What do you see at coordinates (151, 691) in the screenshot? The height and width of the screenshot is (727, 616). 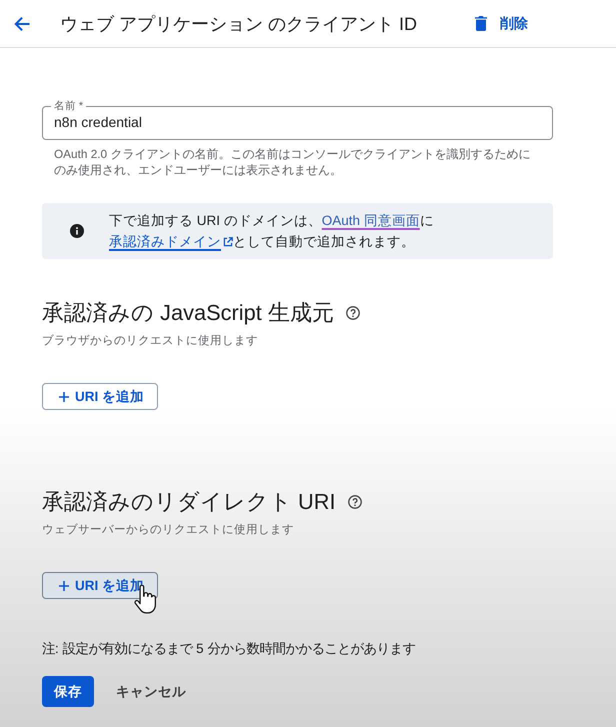 I see `cancel-button: キャンセル` at bounding box center [151, 691].